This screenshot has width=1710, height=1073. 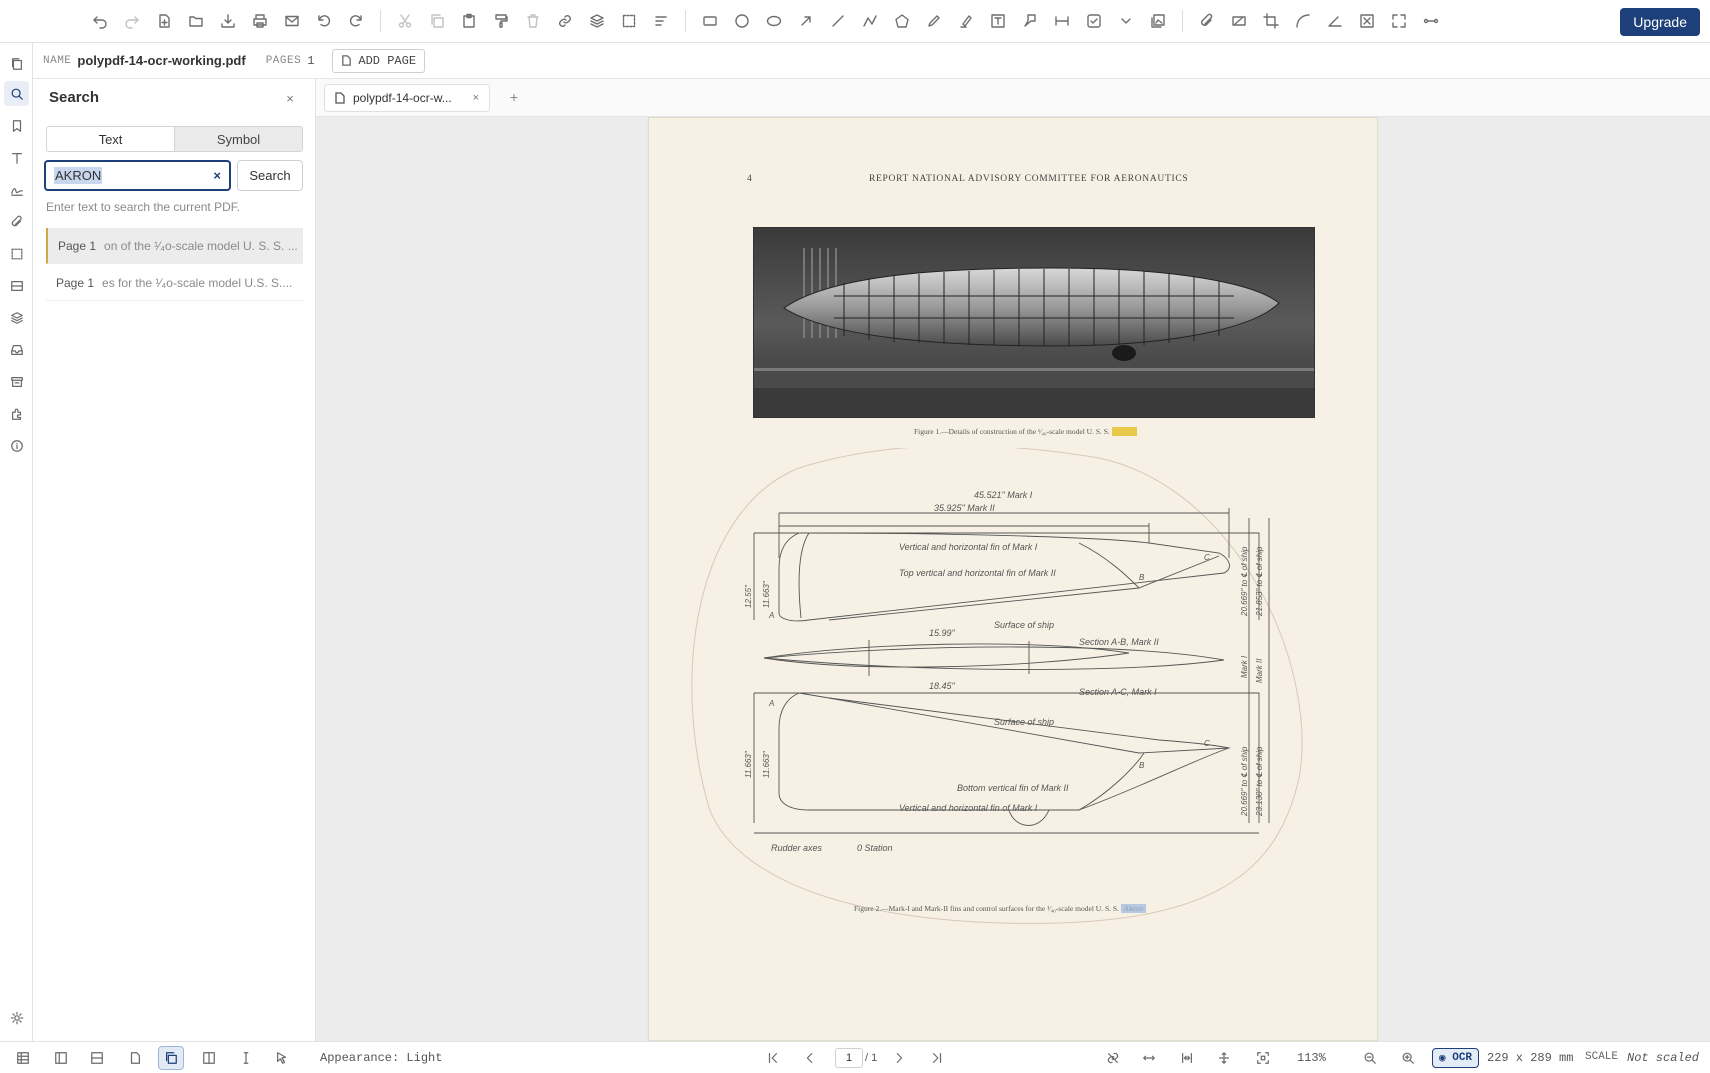 I want to click on callout-icon, so click(x=1030, y=21).